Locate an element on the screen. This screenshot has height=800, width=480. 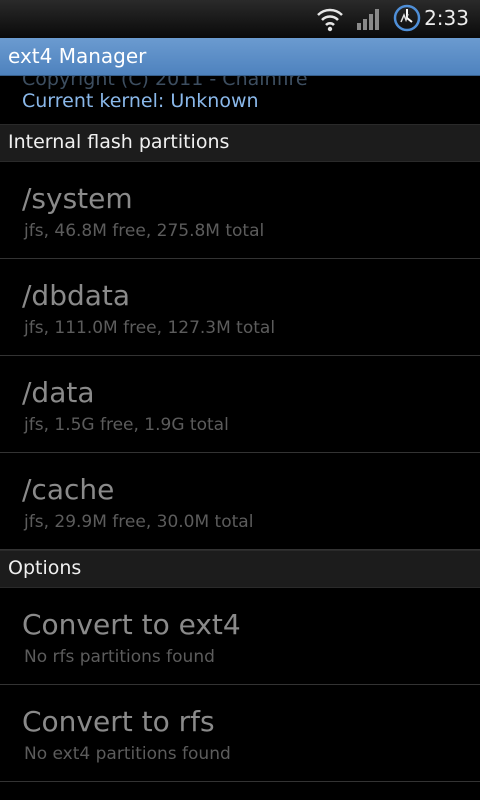
partition-row-system: /system jfs, 46.8M free, 275.8M total is located at coordinates (240, 210).